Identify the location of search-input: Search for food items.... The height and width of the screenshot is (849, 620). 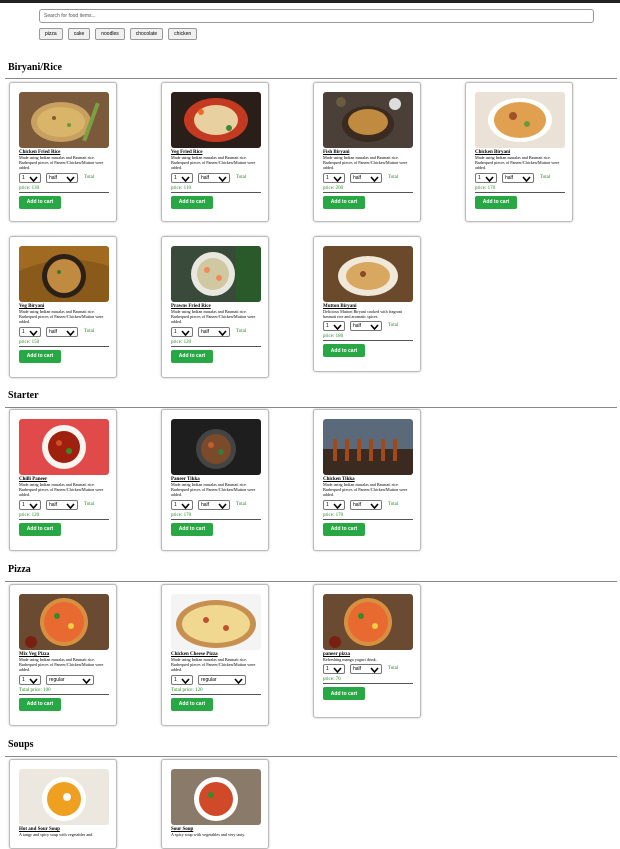
(316, 16).